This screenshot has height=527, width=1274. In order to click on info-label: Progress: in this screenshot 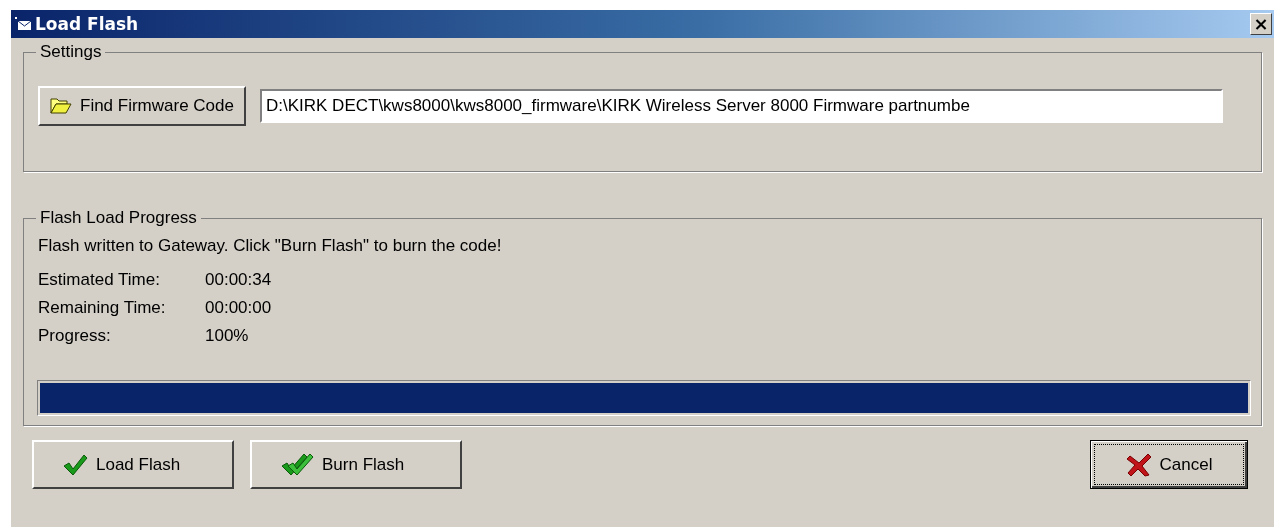, I will do `click(75, 336)`.